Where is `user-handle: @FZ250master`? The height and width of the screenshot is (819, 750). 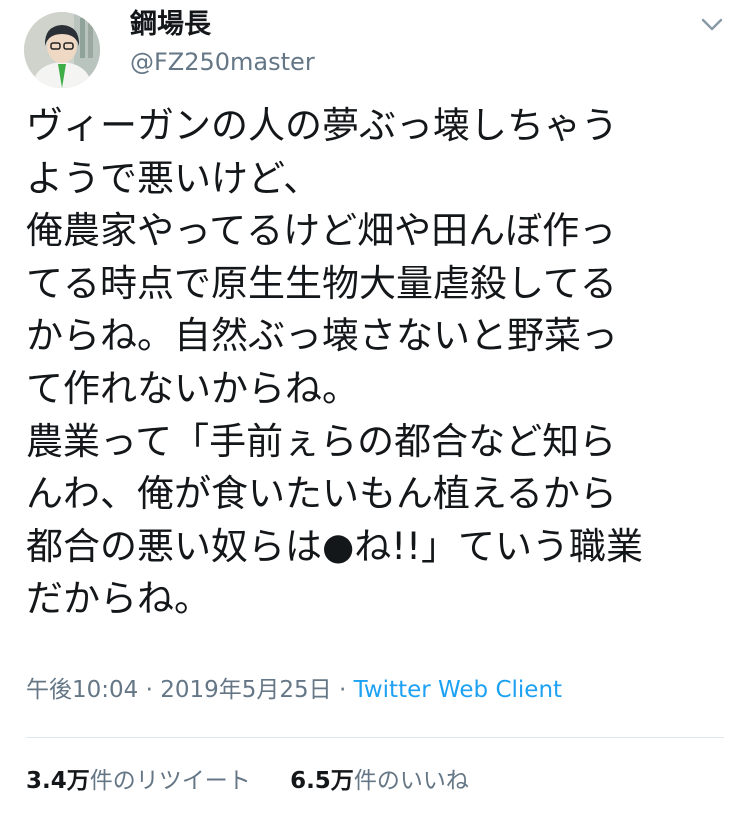 user-handle: @FZ250master is located at coordinates (222, 62).